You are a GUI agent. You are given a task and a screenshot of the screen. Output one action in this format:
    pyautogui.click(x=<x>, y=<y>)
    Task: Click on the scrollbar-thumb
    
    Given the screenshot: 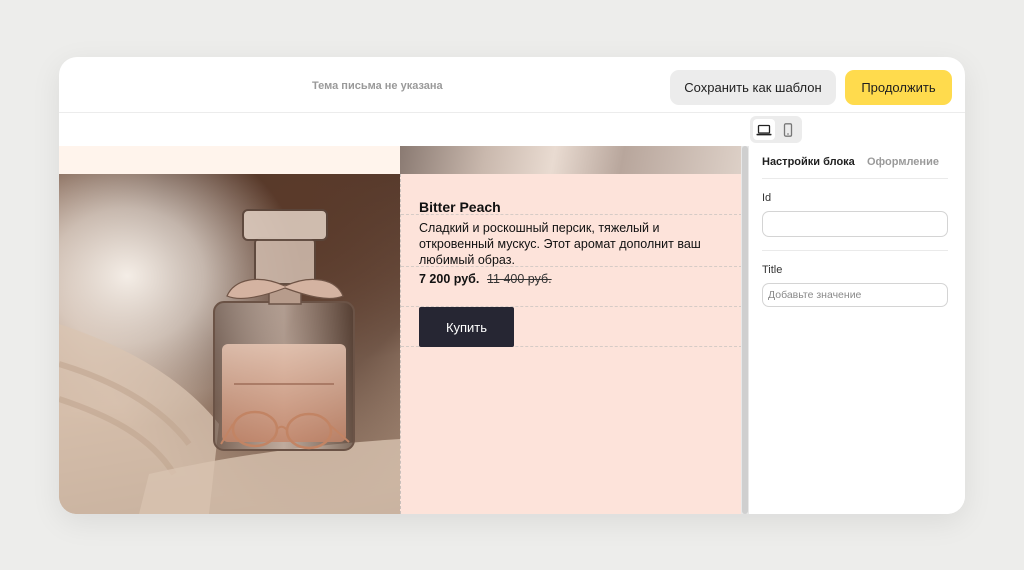 What is the action you would take?
    pyautogui.click(x=745, y=330)
    